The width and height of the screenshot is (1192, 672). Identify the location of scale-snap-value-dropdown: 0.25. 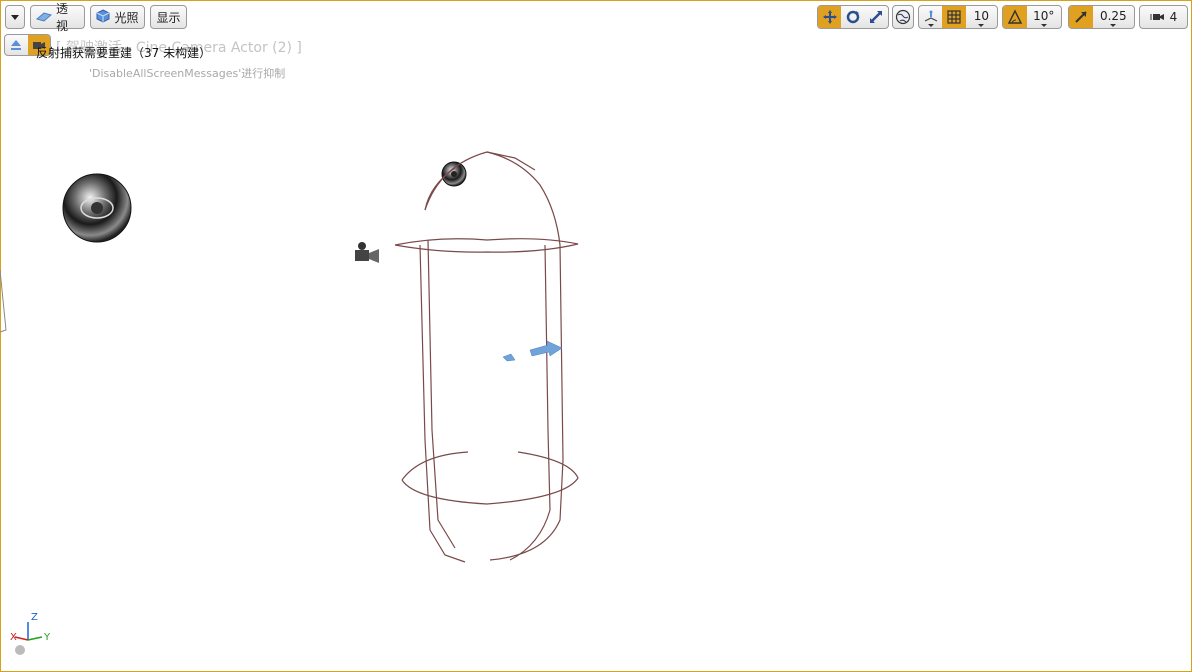
(1113, 17).